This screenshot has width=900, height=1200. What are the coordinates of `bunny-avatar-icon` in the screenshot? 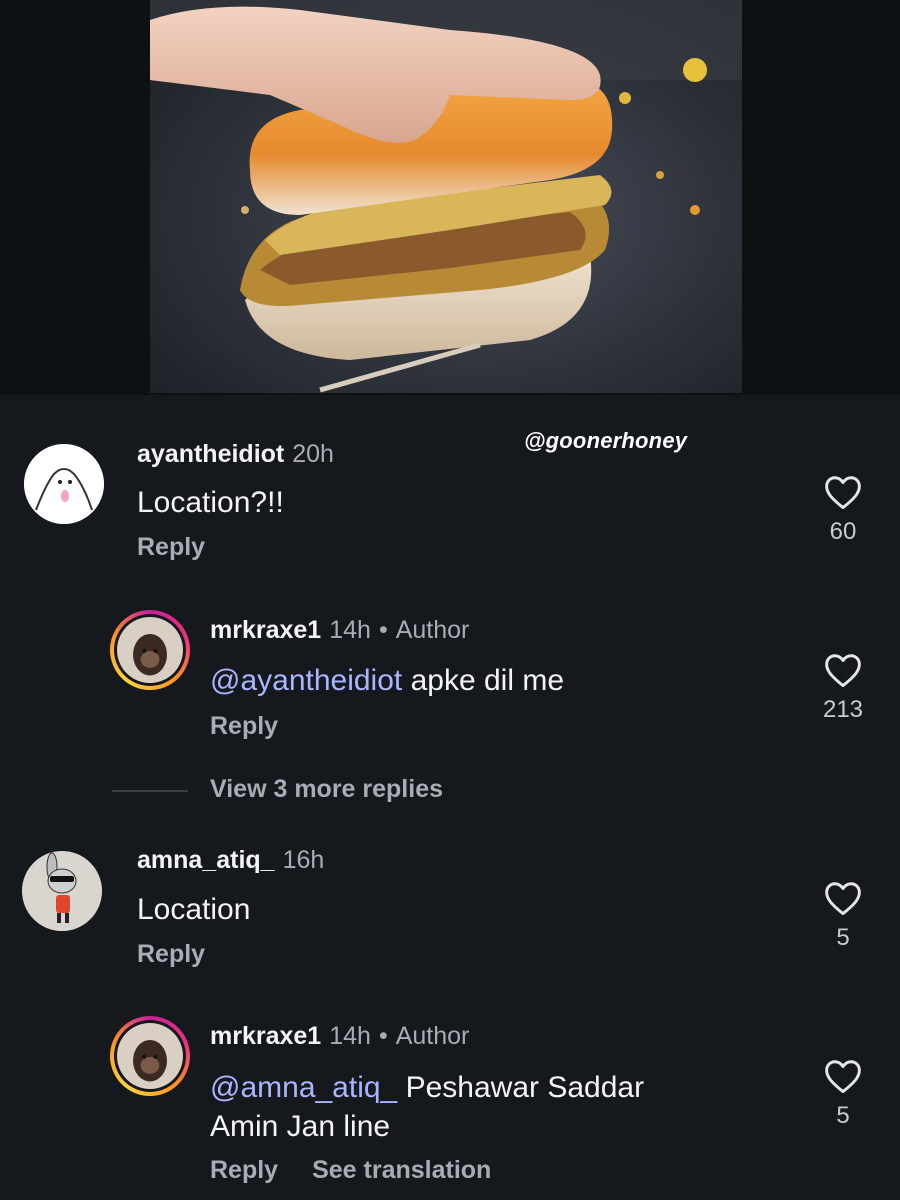 It's located at (62, 891).